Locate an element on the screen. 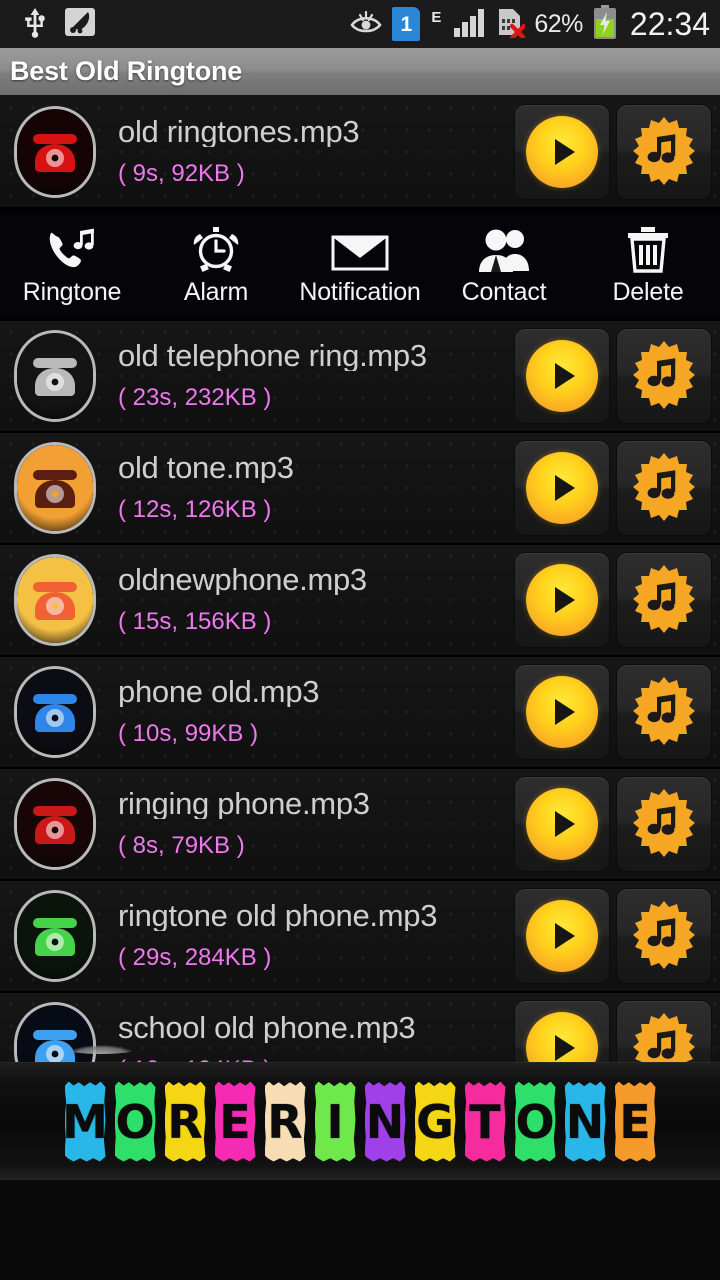 The width and height of the screenshot is (720, 1280). action-contact: Contact is located at coordinates (504, 265).